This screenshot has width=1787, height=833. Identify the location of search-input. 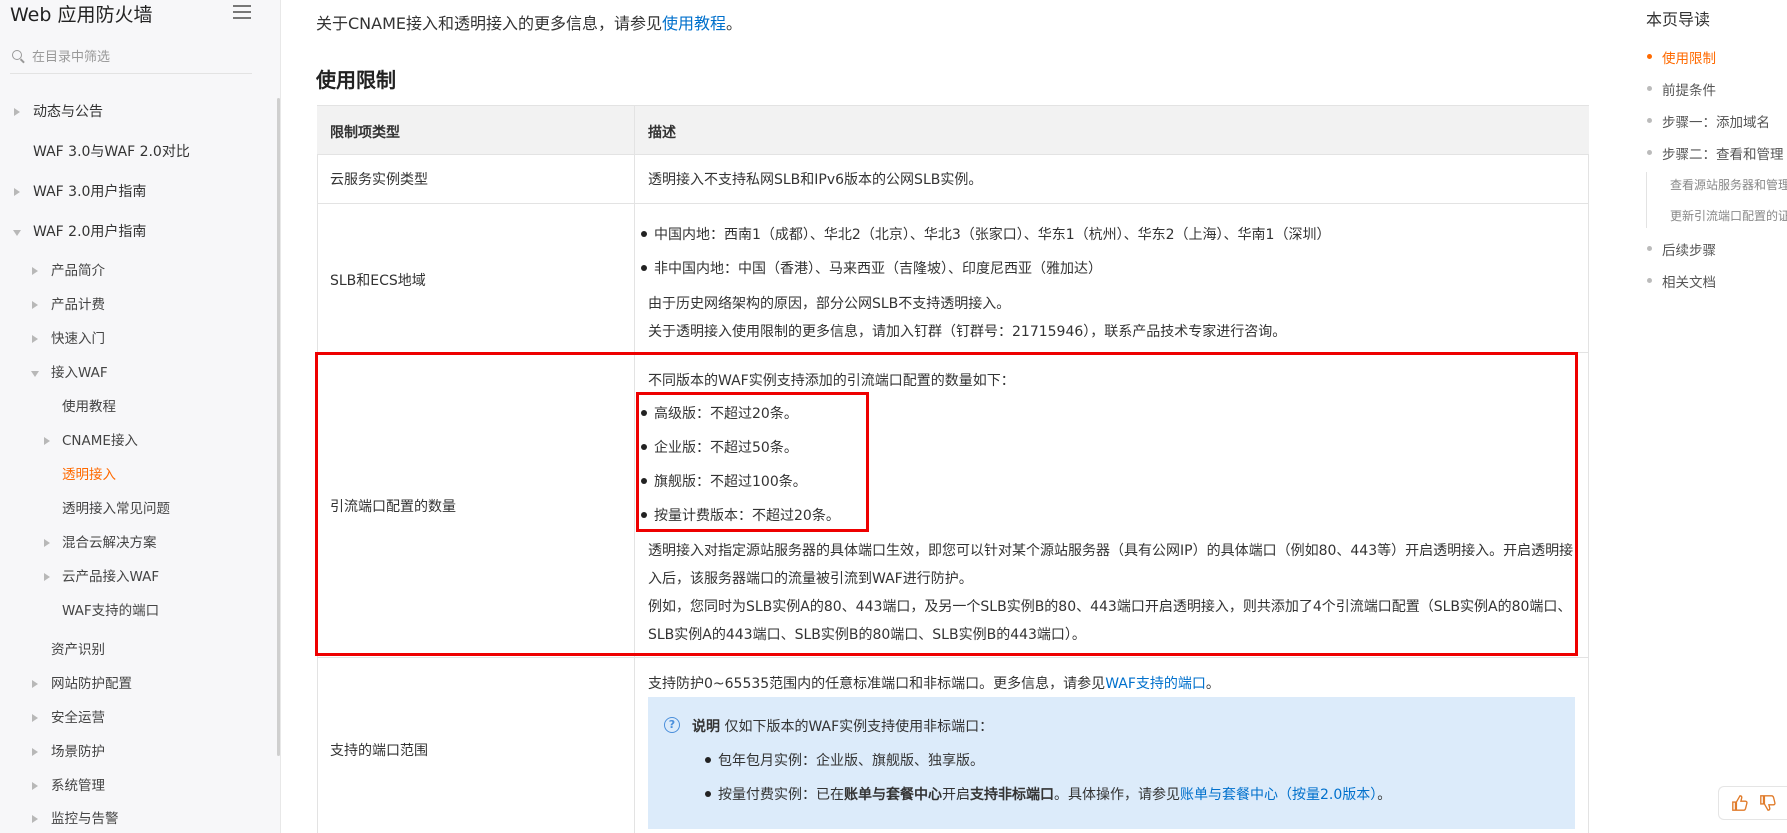
(139, 57).